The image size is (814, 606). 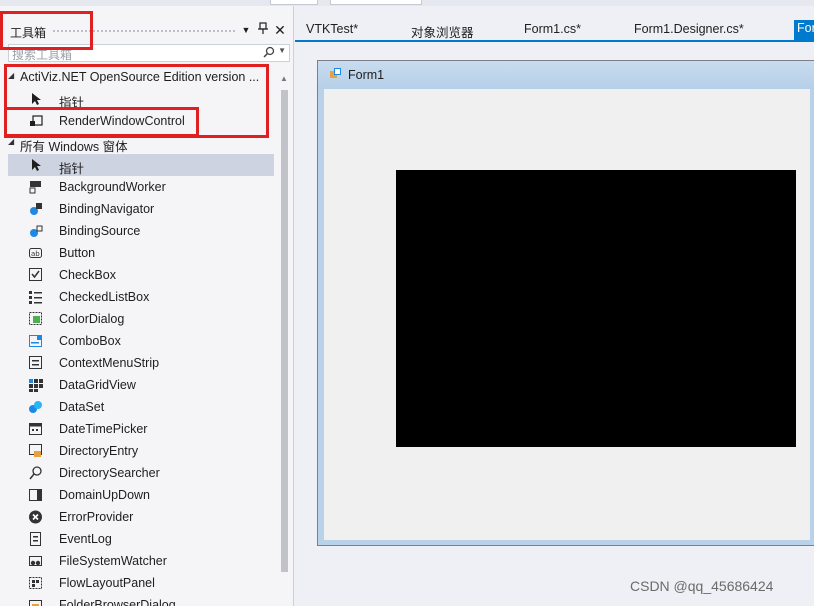 I want to click on item-label: CheckBox, so click(x=87, y=275).